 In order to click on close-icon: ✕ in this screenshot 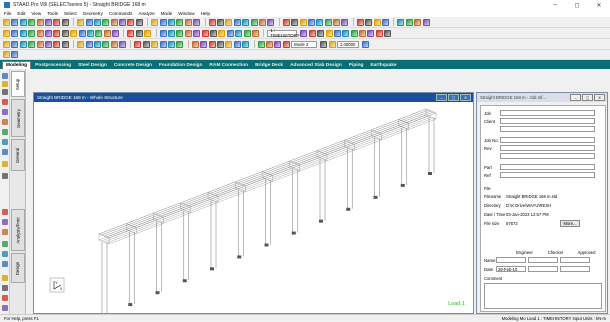, I will do `click(599, 5)`.